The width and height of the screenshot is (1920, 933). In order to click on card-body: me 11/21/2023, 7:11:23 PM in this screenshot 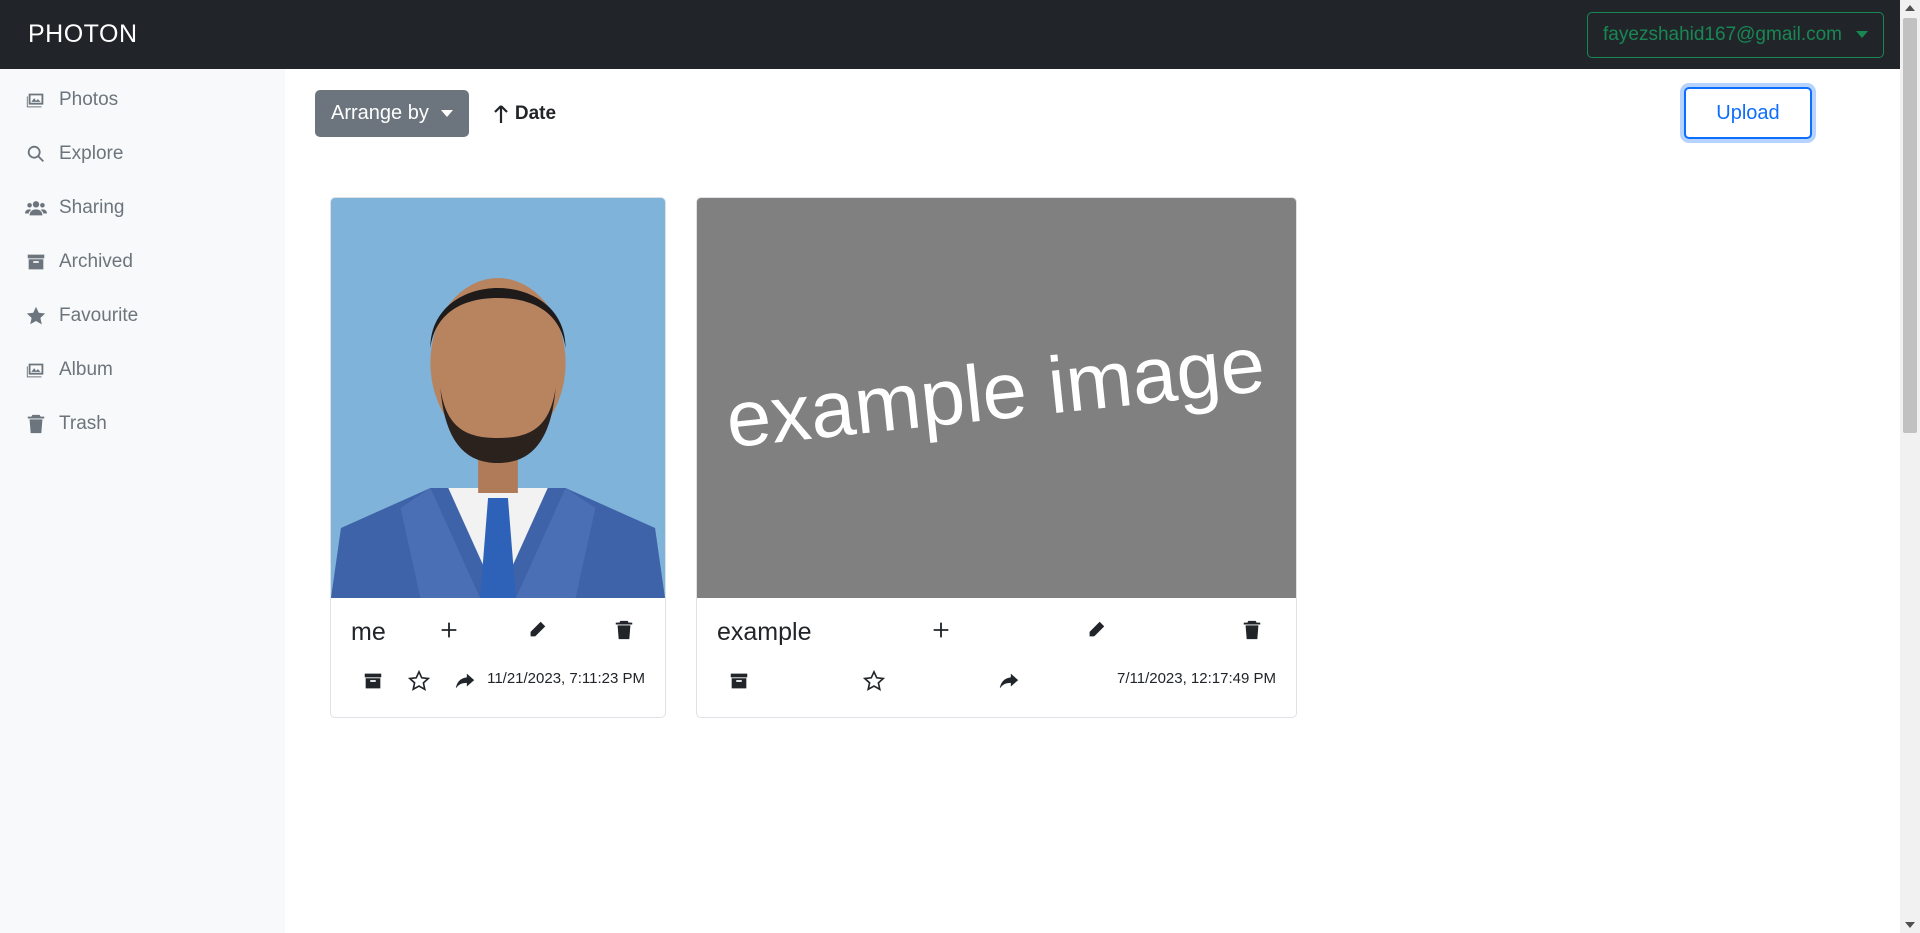, I will do `click(498, 657)`.